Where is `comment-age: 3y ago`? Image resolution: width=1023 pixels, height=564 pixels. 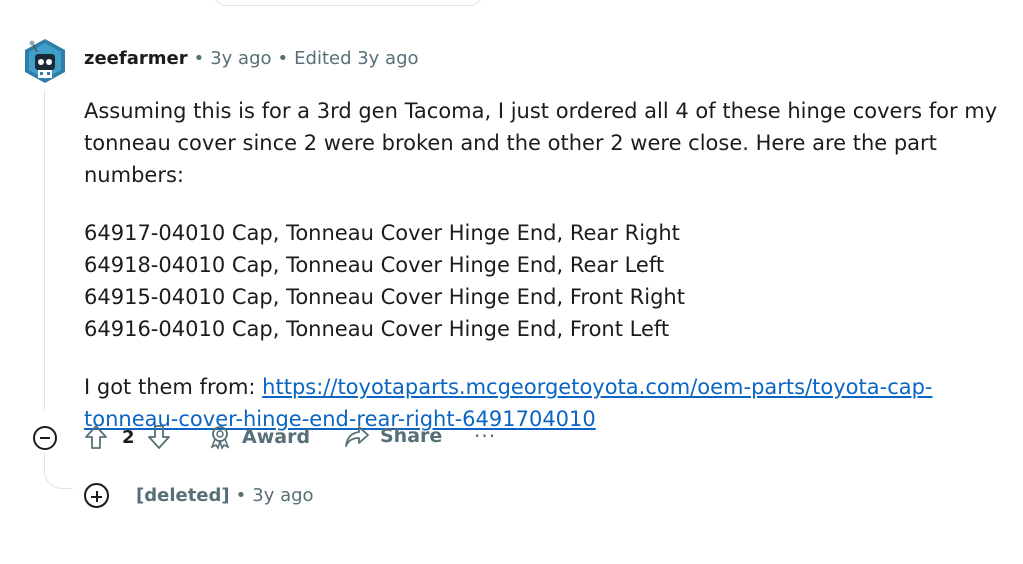 comment-age: 3y ago is located at coordinates (240, 58).